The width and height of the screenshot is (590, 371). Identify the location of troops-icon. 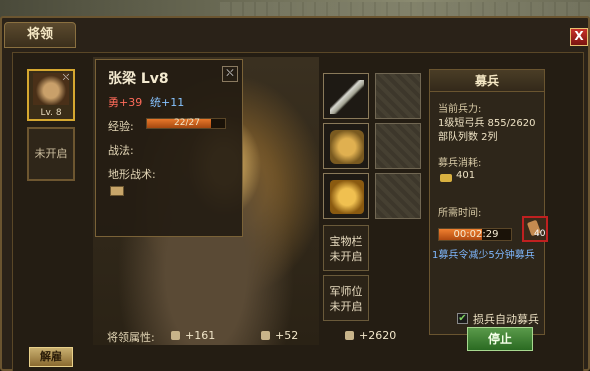
(349, 335).